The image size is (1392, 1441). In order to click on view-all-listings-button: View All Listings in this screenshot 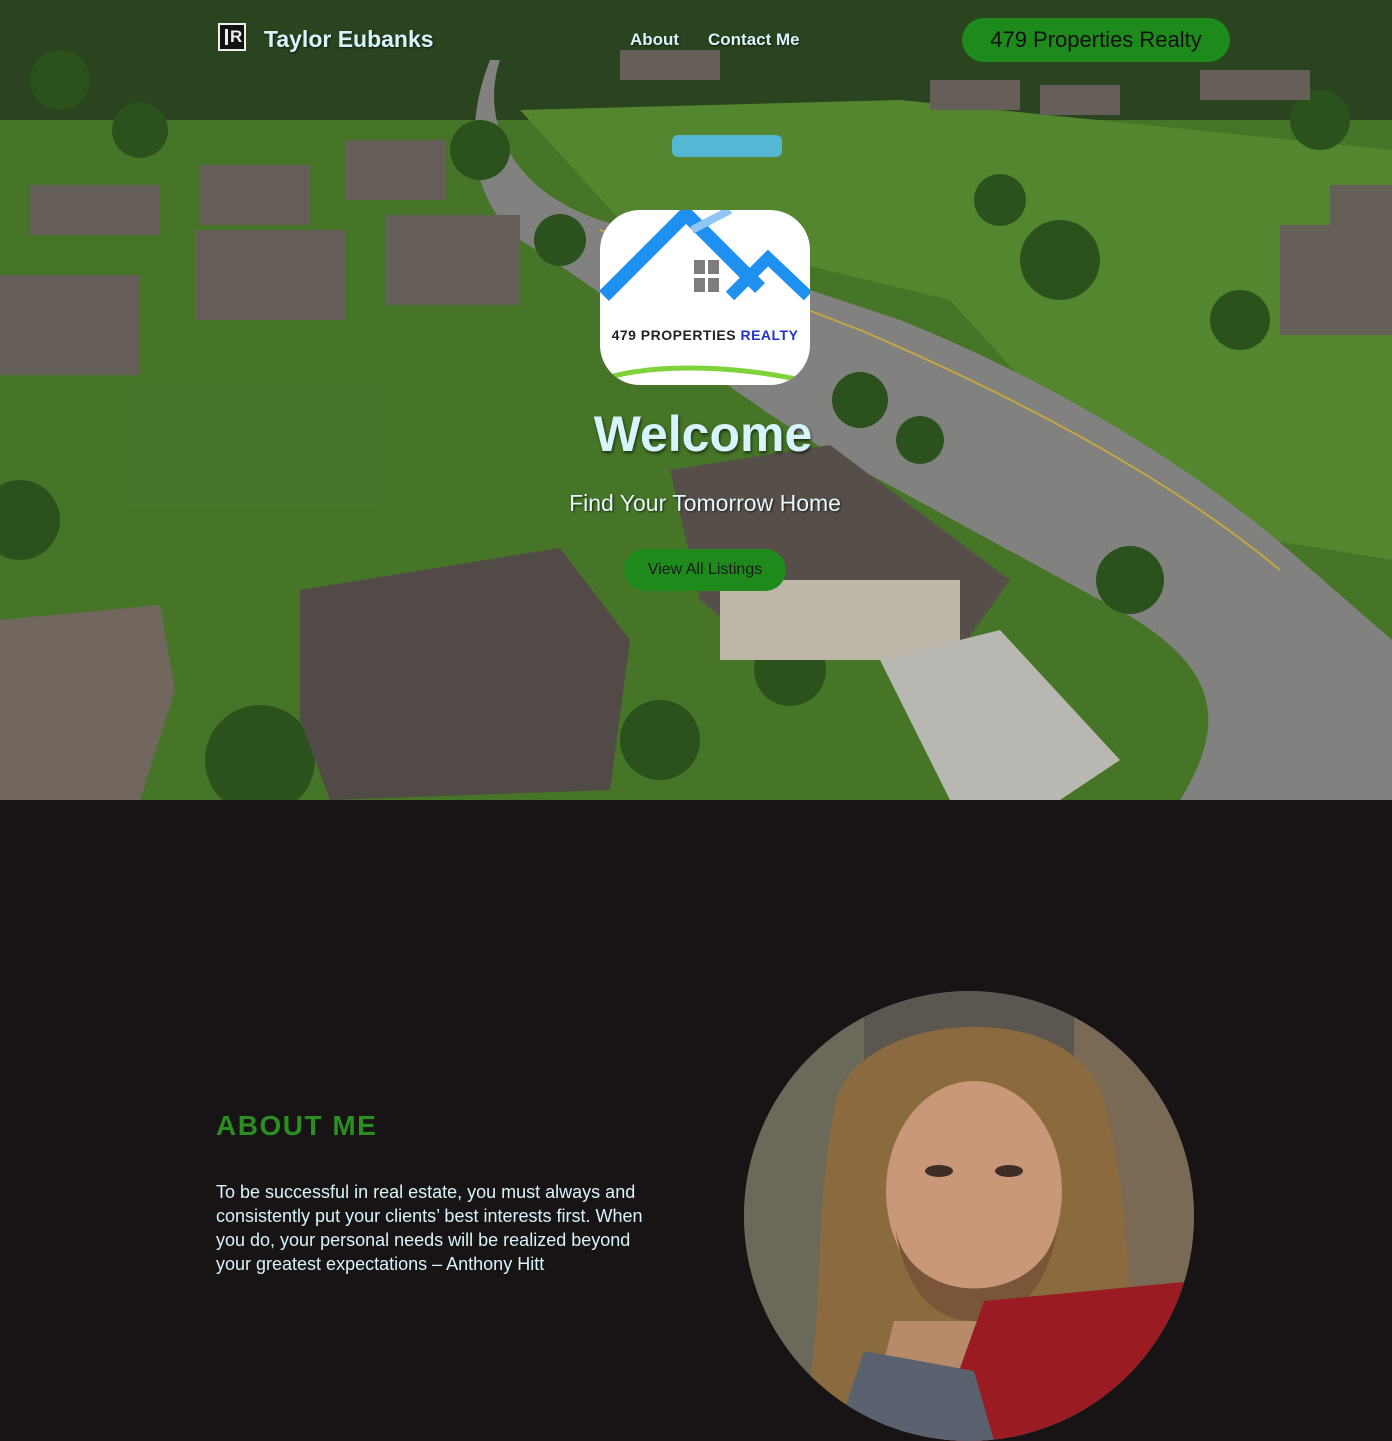, I will do `click(705, 570)`.